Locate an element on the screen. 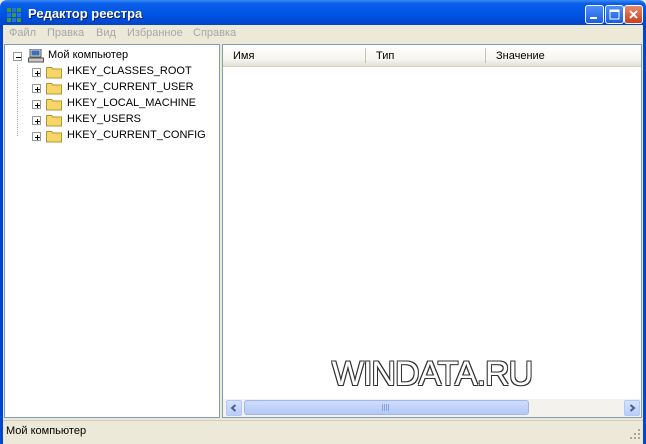 This screenshot has height=444, width=646. tree-item-hkey-current-user: HKEY_CURRENT_USER is located at coordinates (112, 88).